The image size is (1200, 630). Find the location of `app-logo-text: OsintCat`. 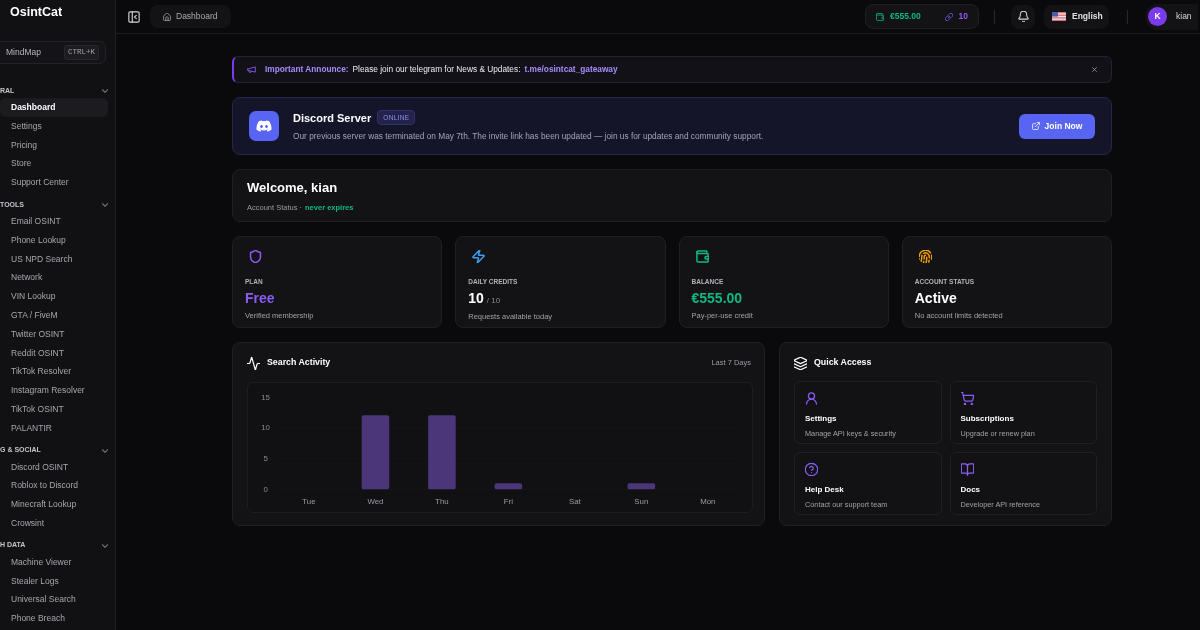

app-logo-text: OsintCat is located at coordinates (36, 12).